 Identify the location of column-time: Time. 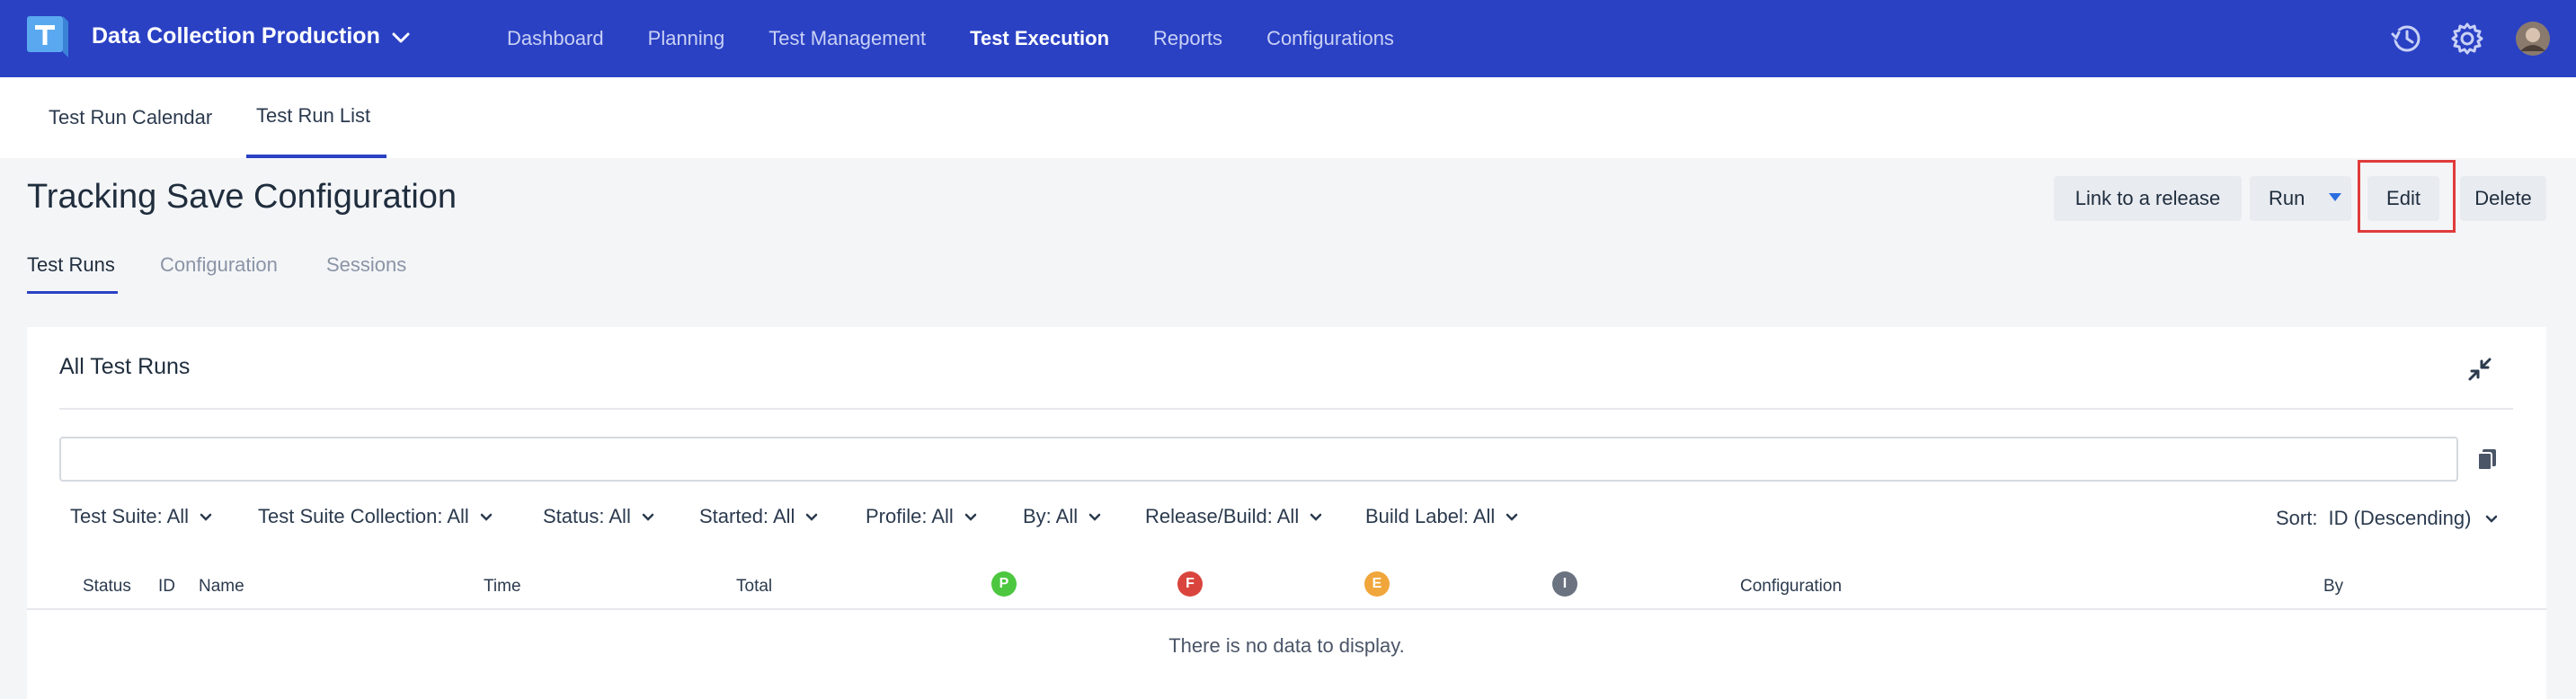
(502, 587).